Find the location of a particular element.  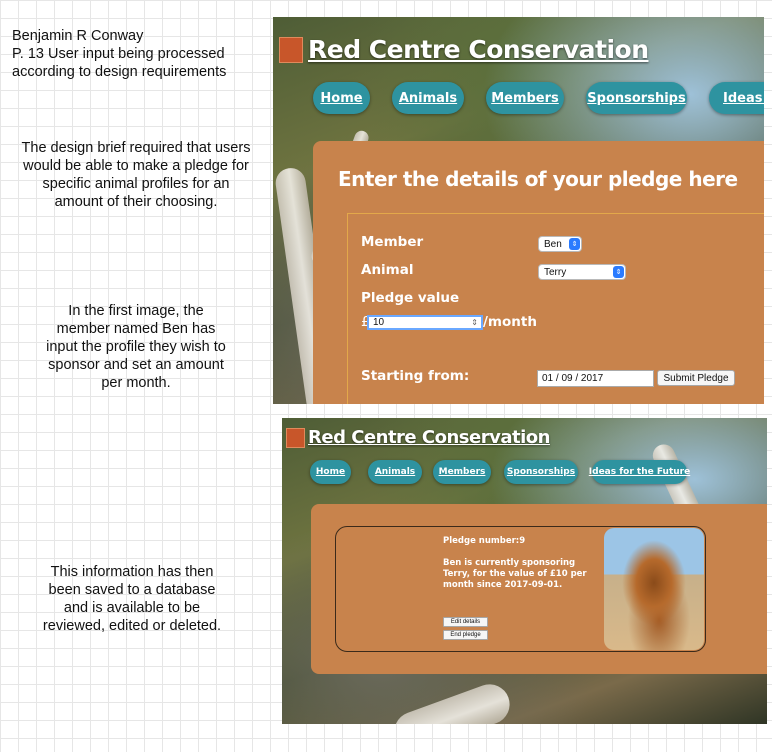

nav-ideas: Ideas f is located at coordinates (736, 98).